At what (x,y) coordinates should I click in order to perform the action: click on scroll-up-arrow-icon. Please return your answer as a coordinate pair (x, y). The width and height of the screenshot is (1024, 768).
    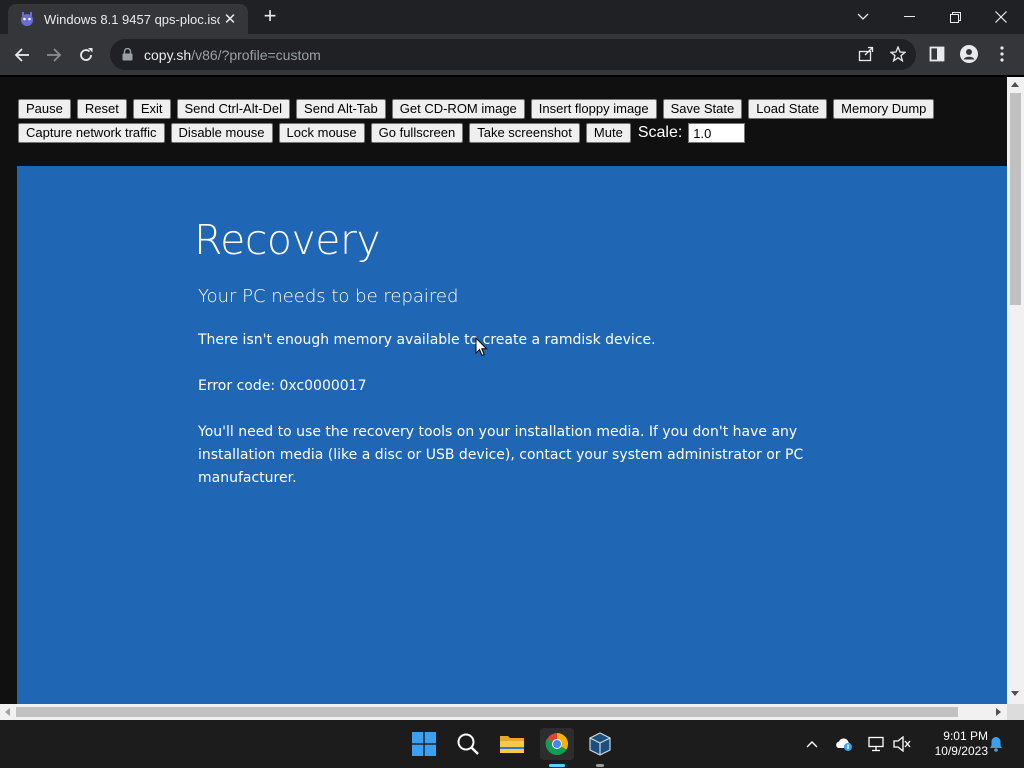
    Looking at the image, I should click on (1015, 84).